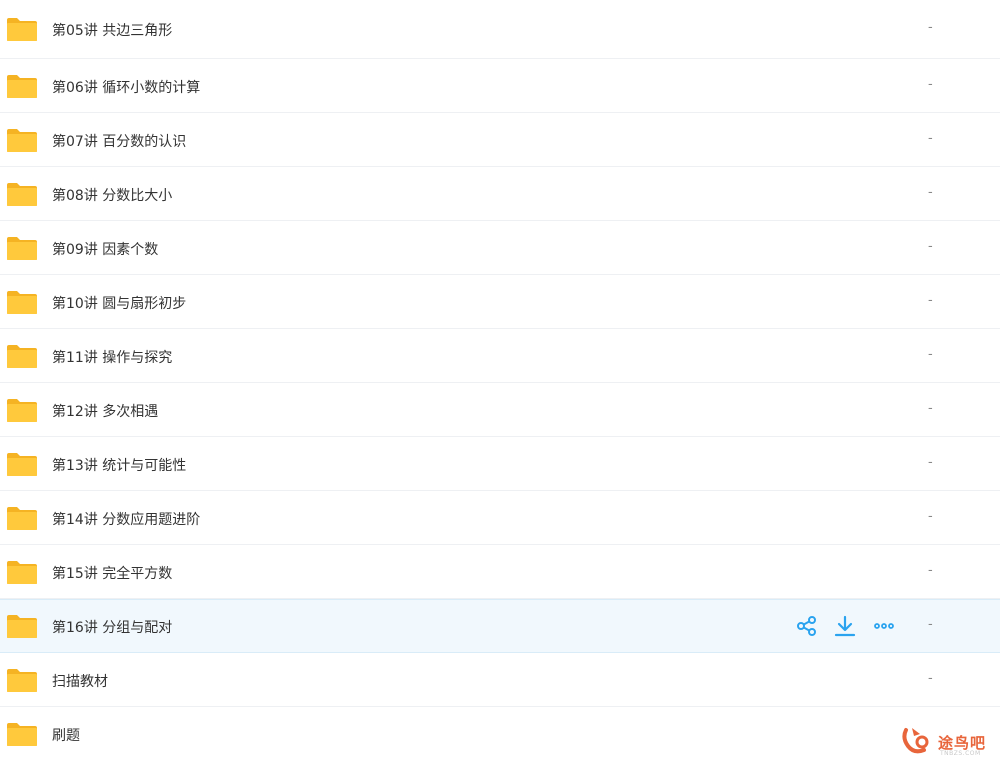 The width and height of the screenshot is (1000, 761). What do you see at coordinates (119, 303) in the screenshot?
I see `file-name: 第10讲 圆与扇形初步` at bounding box center [119, 303].